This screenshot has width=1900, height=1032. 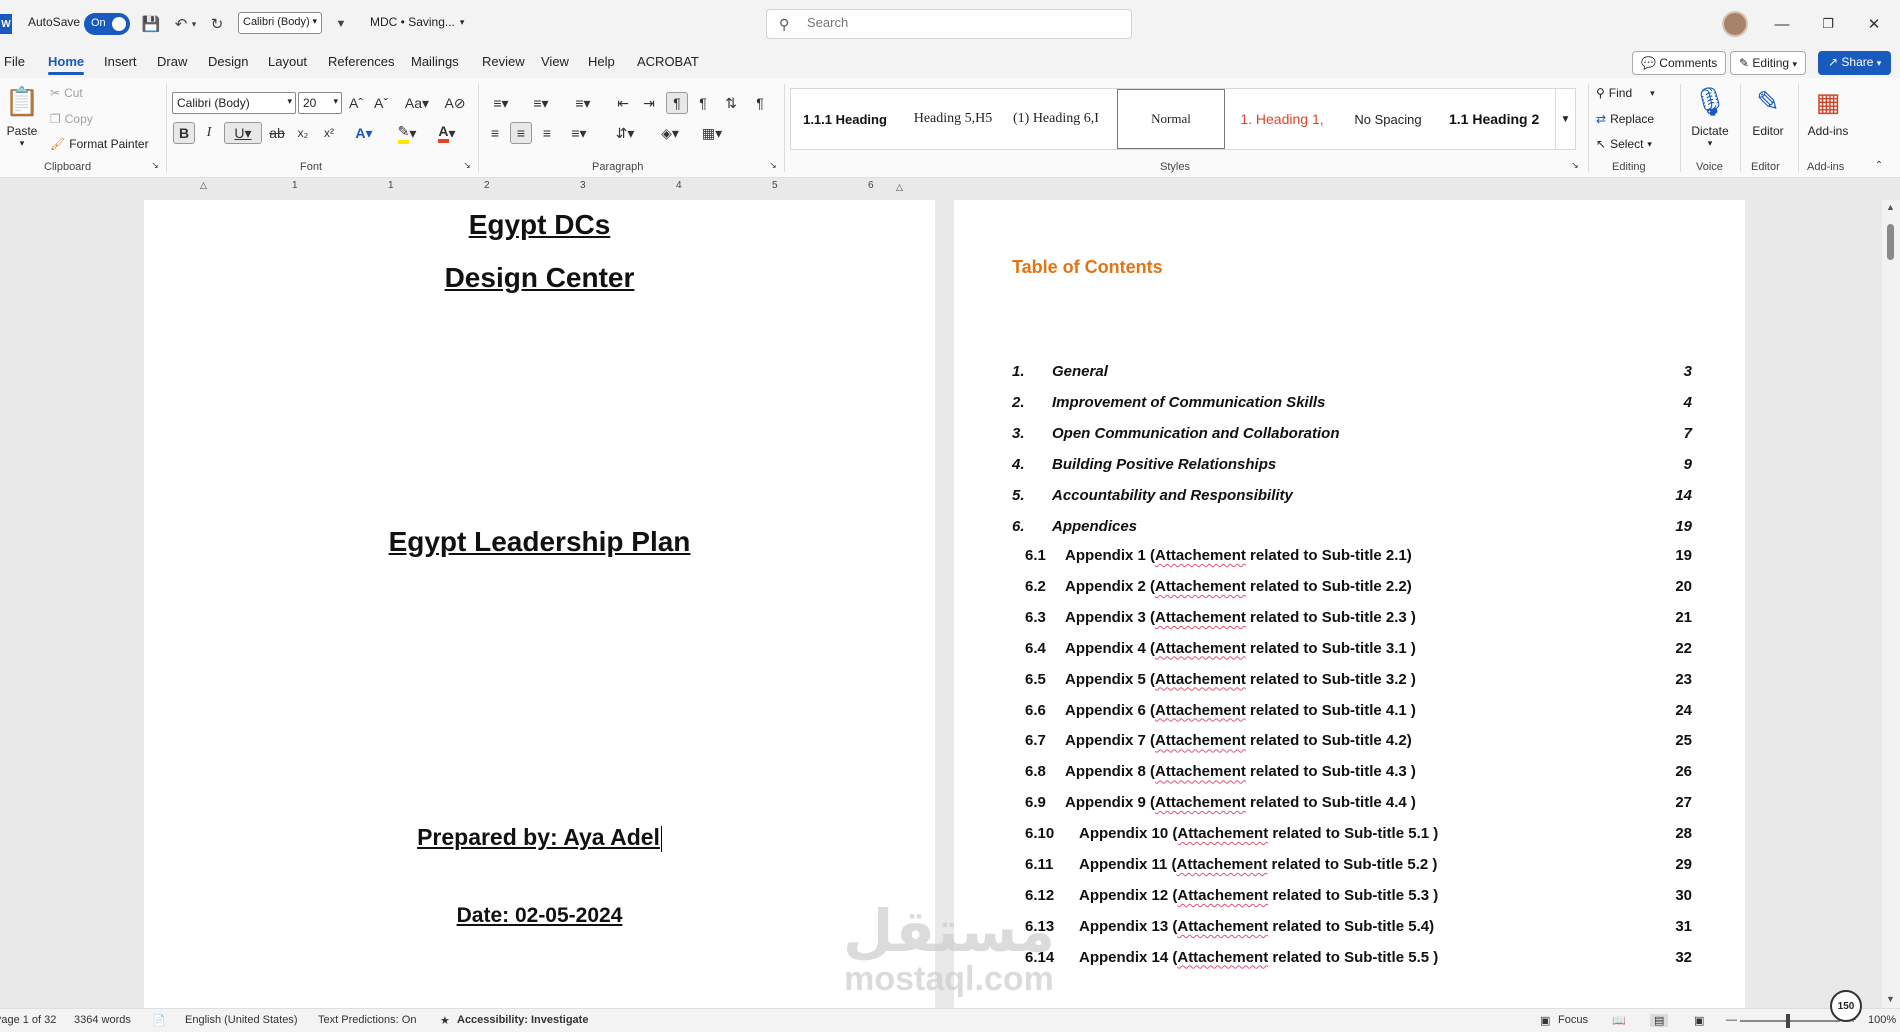 I want to click on line-spacing-icon: ⇵▾, so click(x=625, y=133).